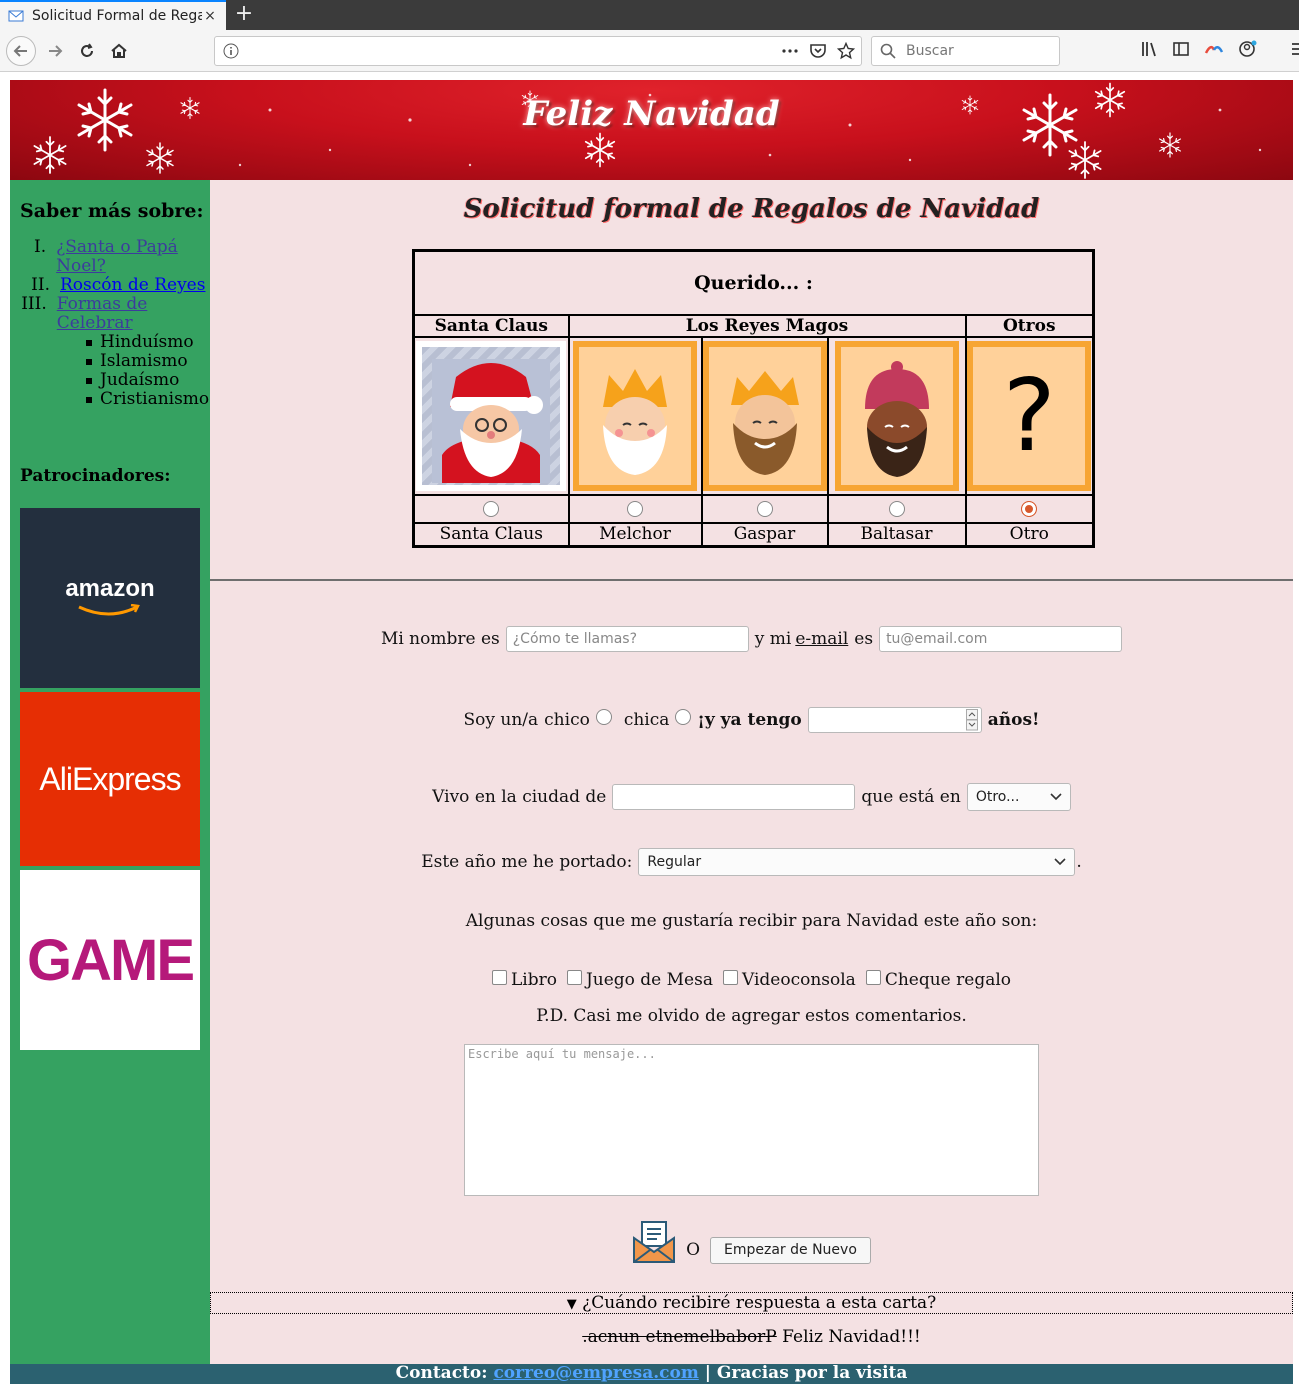 The image size is (1299, 1390). What do you see at coordinates (965, 51) in the screenshot?
I see `search-bar: Buscar` at bounding box center [965, 51].